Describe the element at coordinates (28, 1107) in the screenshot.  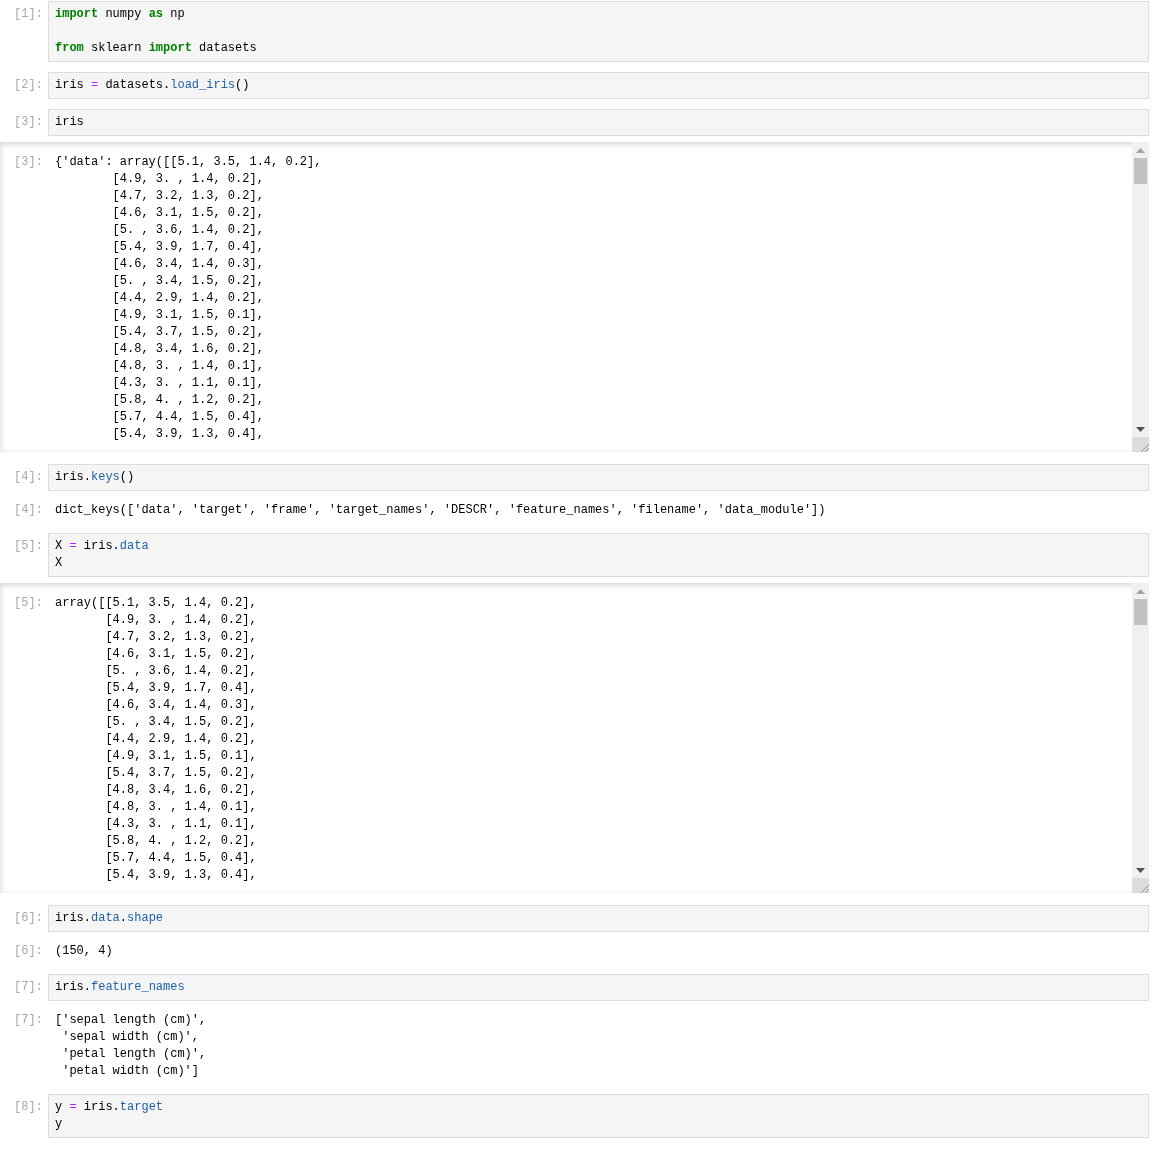
I see `input-prompt: [8]:` at that location.